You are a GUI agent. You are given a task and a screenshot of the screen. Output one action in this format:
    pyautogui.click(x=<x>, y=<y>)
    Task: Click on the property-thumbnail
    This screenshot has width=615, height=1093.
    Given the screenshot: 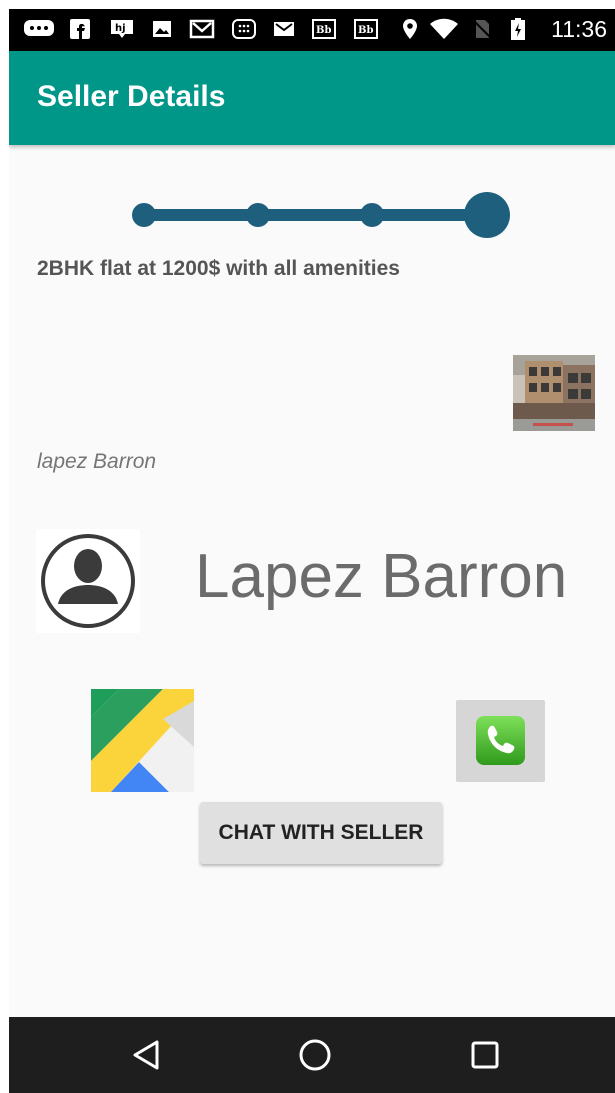 What is the action you would take?
    pyautogui.click(x=554, y=393)
    